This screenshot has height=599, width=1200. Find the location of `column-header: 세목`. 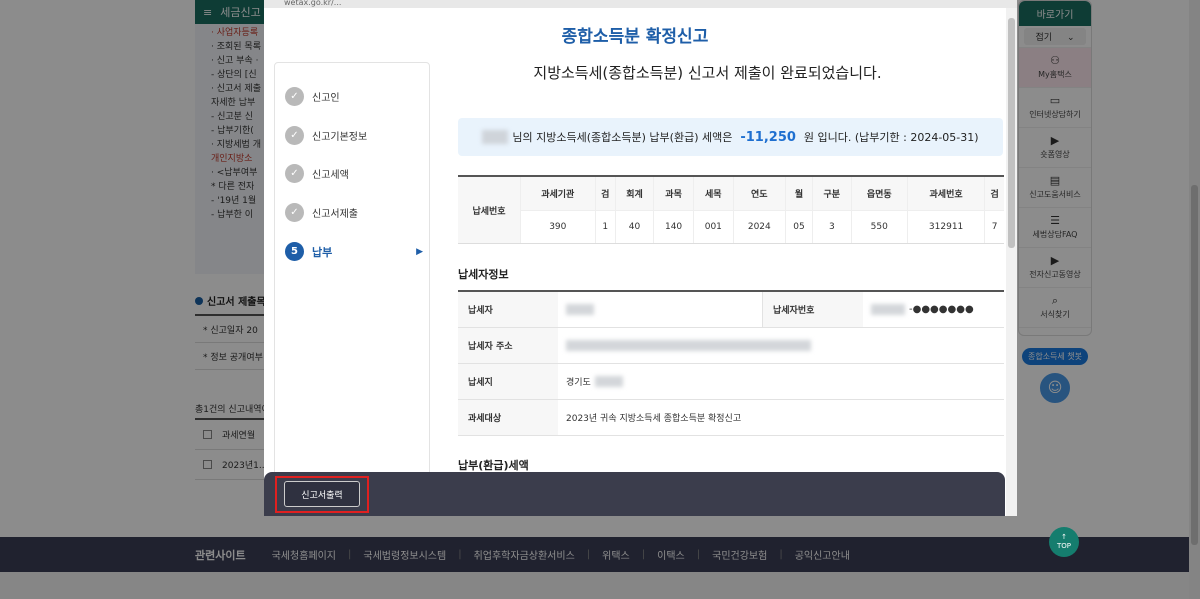

column-header: 세목 is located at coordinates (713, 194).